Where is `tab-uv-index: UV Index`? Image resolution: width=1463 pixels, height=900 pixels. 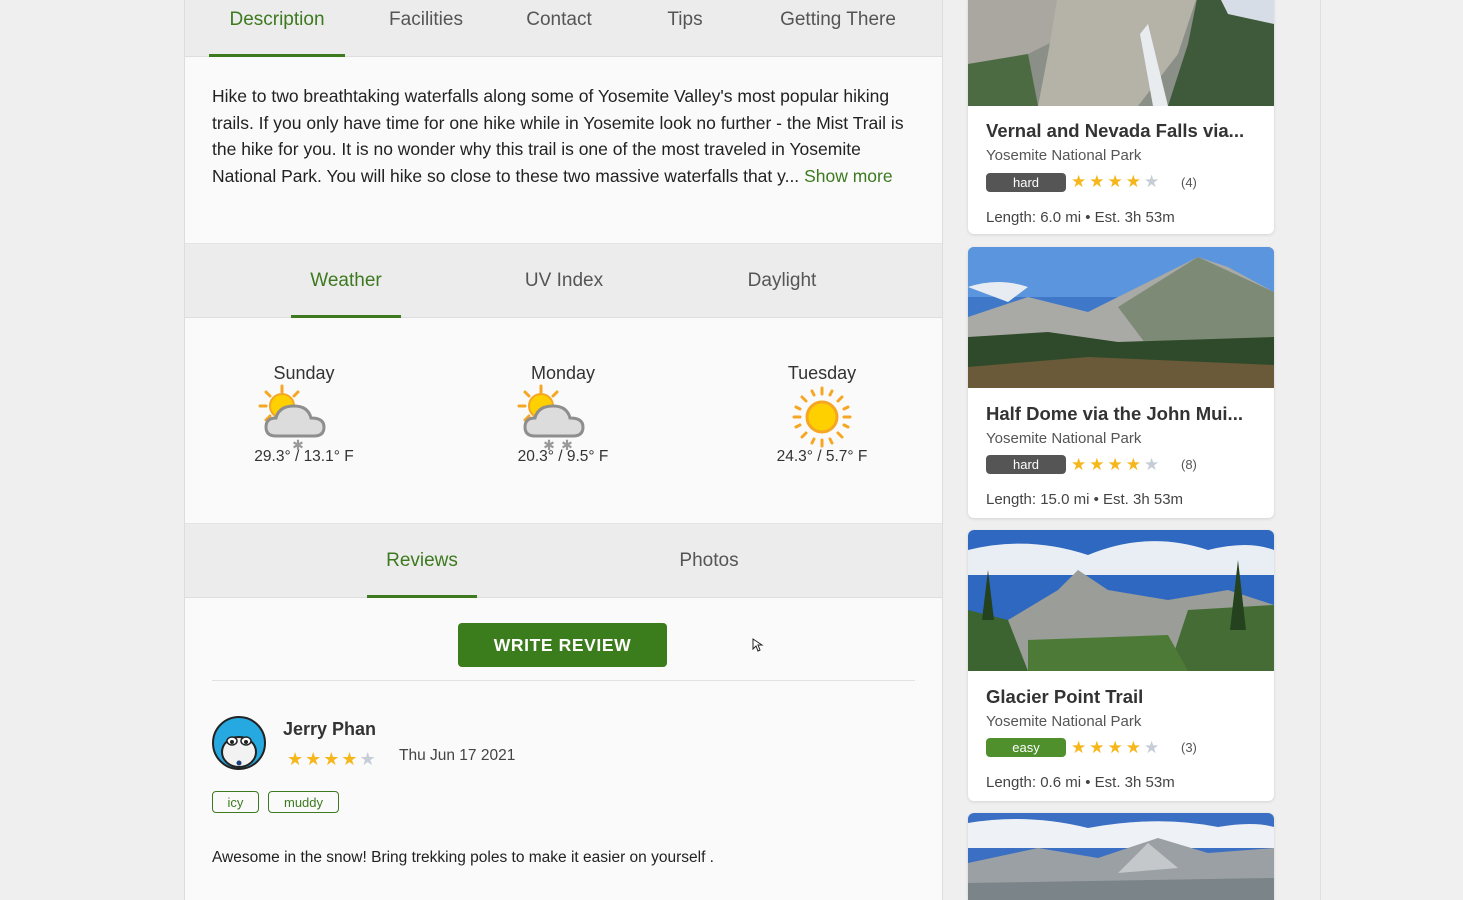 tab-uv-index: UV Index is located at coordinates (564, 280).